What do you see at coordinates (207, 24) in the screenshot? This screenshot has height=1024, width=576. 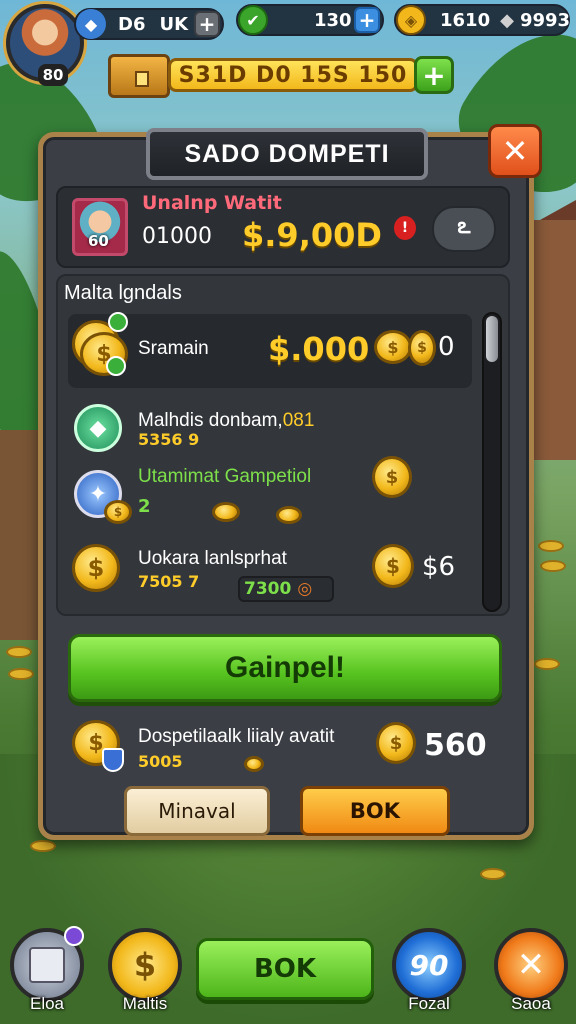 I see `gems-add-button: +` at bounding box center [207, 24].